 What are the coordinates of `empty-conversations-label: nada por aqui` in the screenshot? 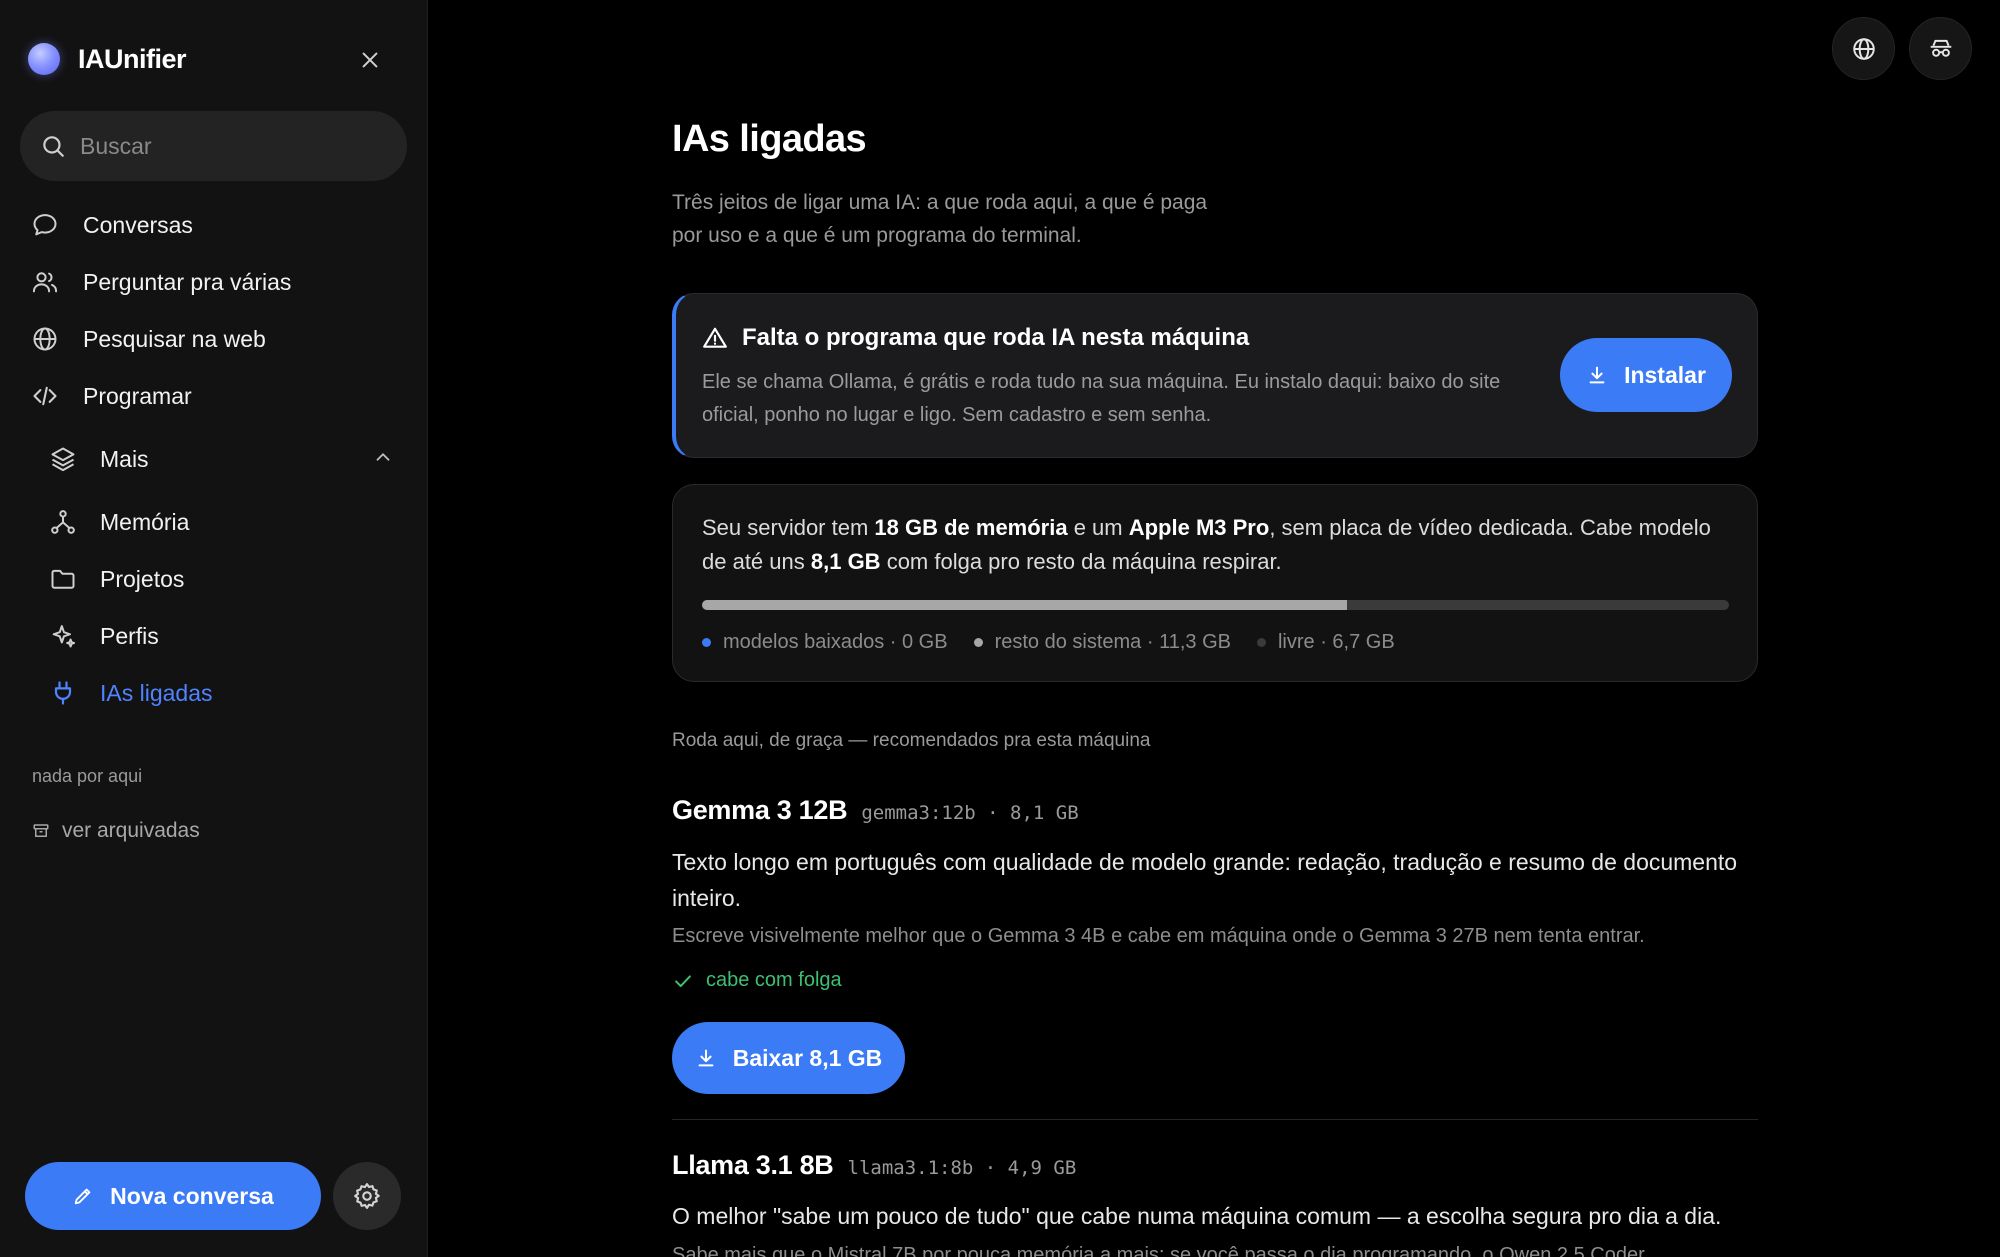 It's located at (87, 776).